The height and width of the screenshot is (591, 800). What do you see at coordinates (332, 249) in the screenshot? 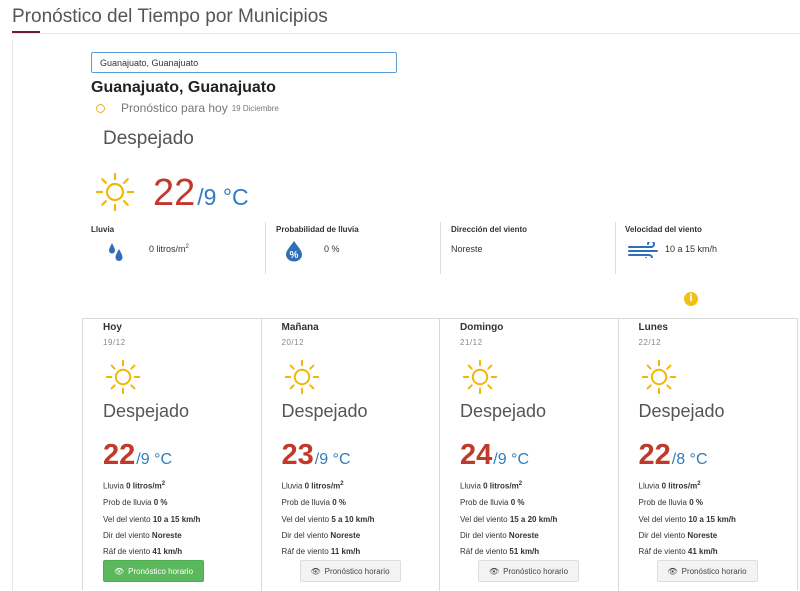
I see `stat-prob-value: 0 %` at bounding box center [332, 249].